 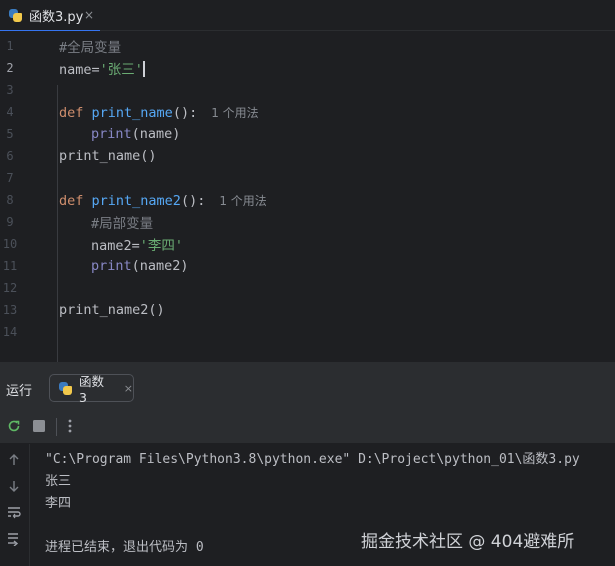 What do you see at coordinates (307, 16) in the screenshot?
I see `editor-tab-bar: 函数3.py ×` at bounding box center [307, 16].